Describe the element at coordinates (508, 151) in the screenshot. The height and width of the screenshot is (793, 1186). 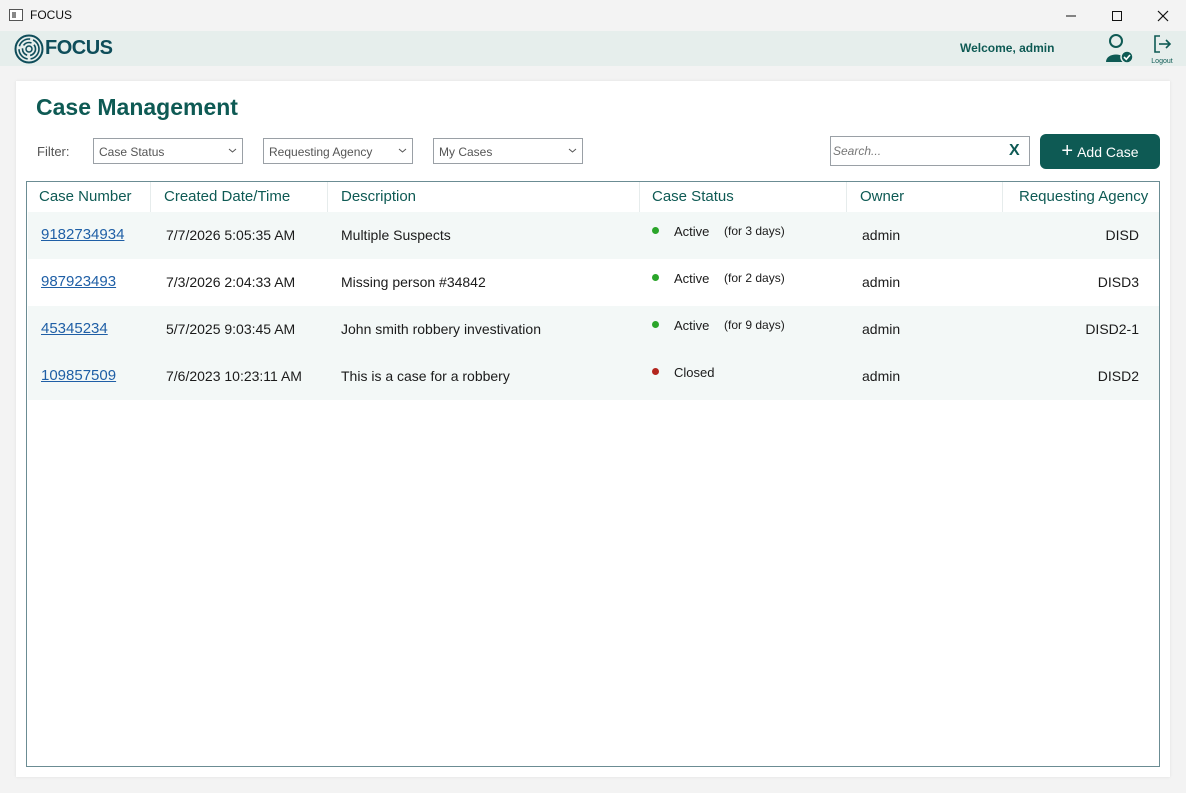
I see `my-cases-filter: My Cases` at that location.